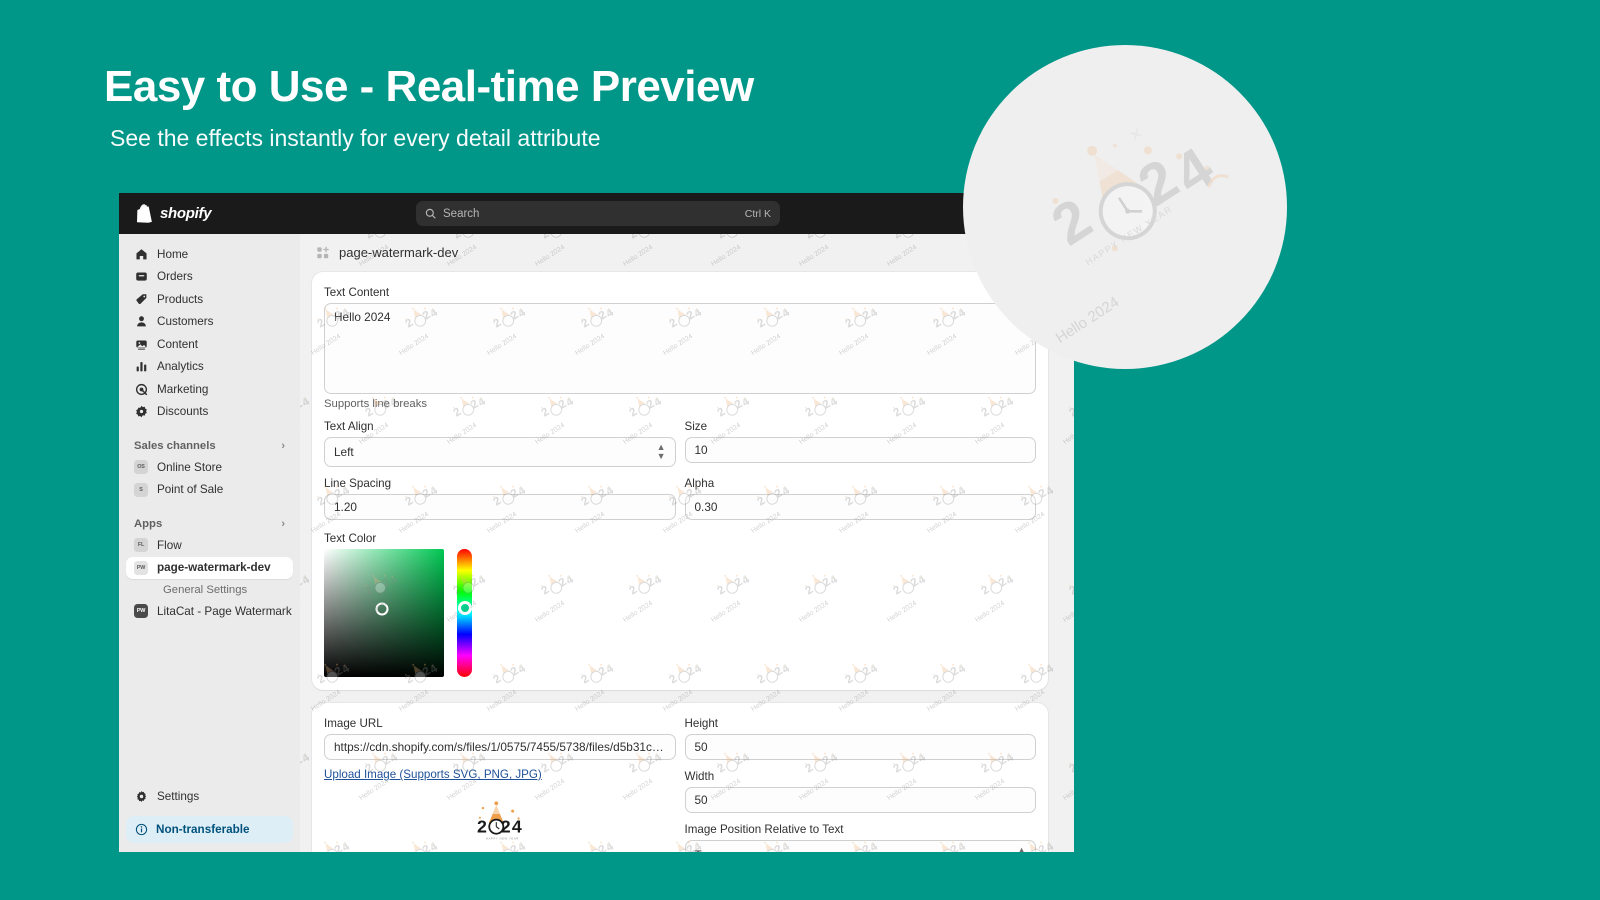 This screenshot has width=1600, height=900. I want to click on point-of-sale-badge: S, so click(141, 489).